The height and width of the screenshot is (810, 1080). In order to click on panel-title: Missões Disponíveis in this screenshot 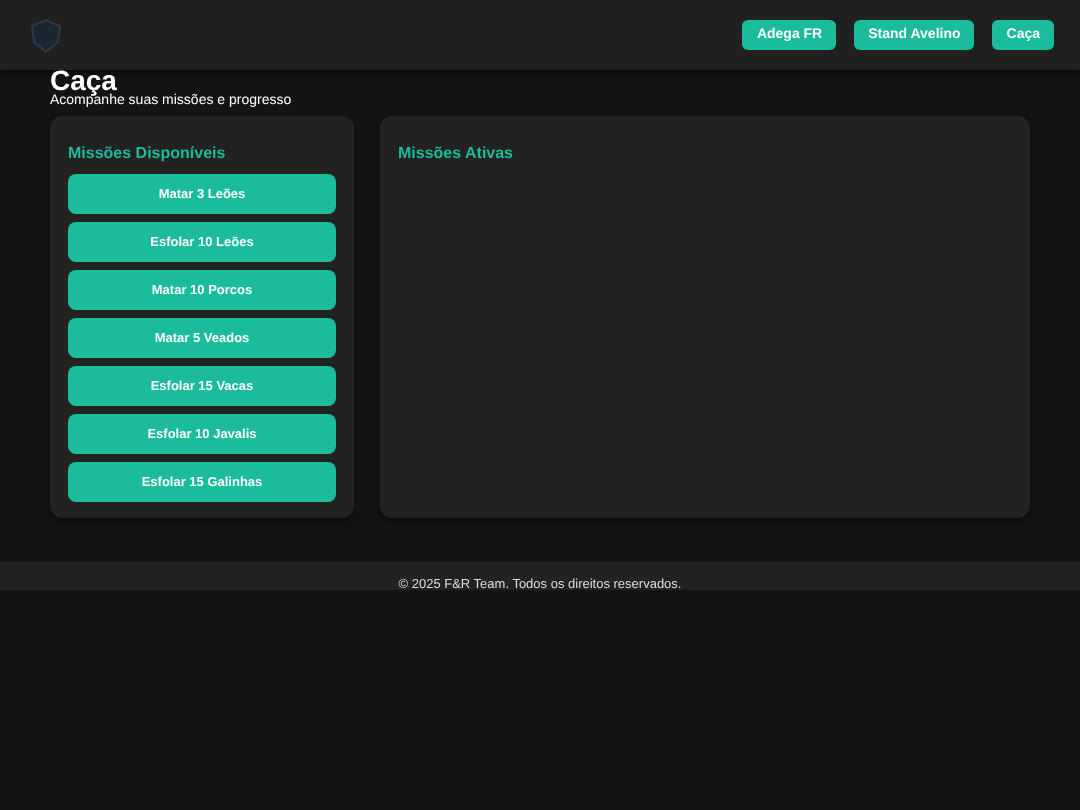, I will do `click(147, 153)`.